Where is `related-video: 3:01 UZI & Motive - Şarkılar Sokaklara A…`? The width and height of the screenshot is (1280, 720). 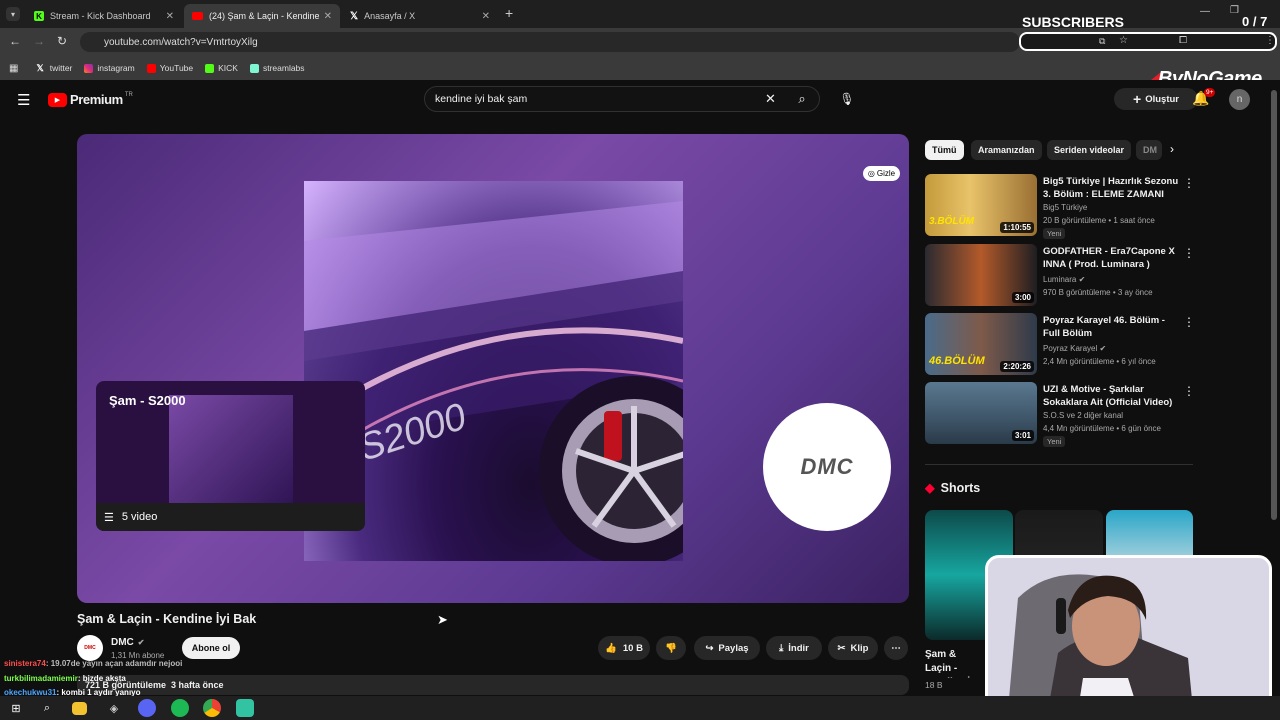 related-video: 3:01 UZI & Motive - Şarkılar Sokaklara A… is located at coordinates (1060, 414).